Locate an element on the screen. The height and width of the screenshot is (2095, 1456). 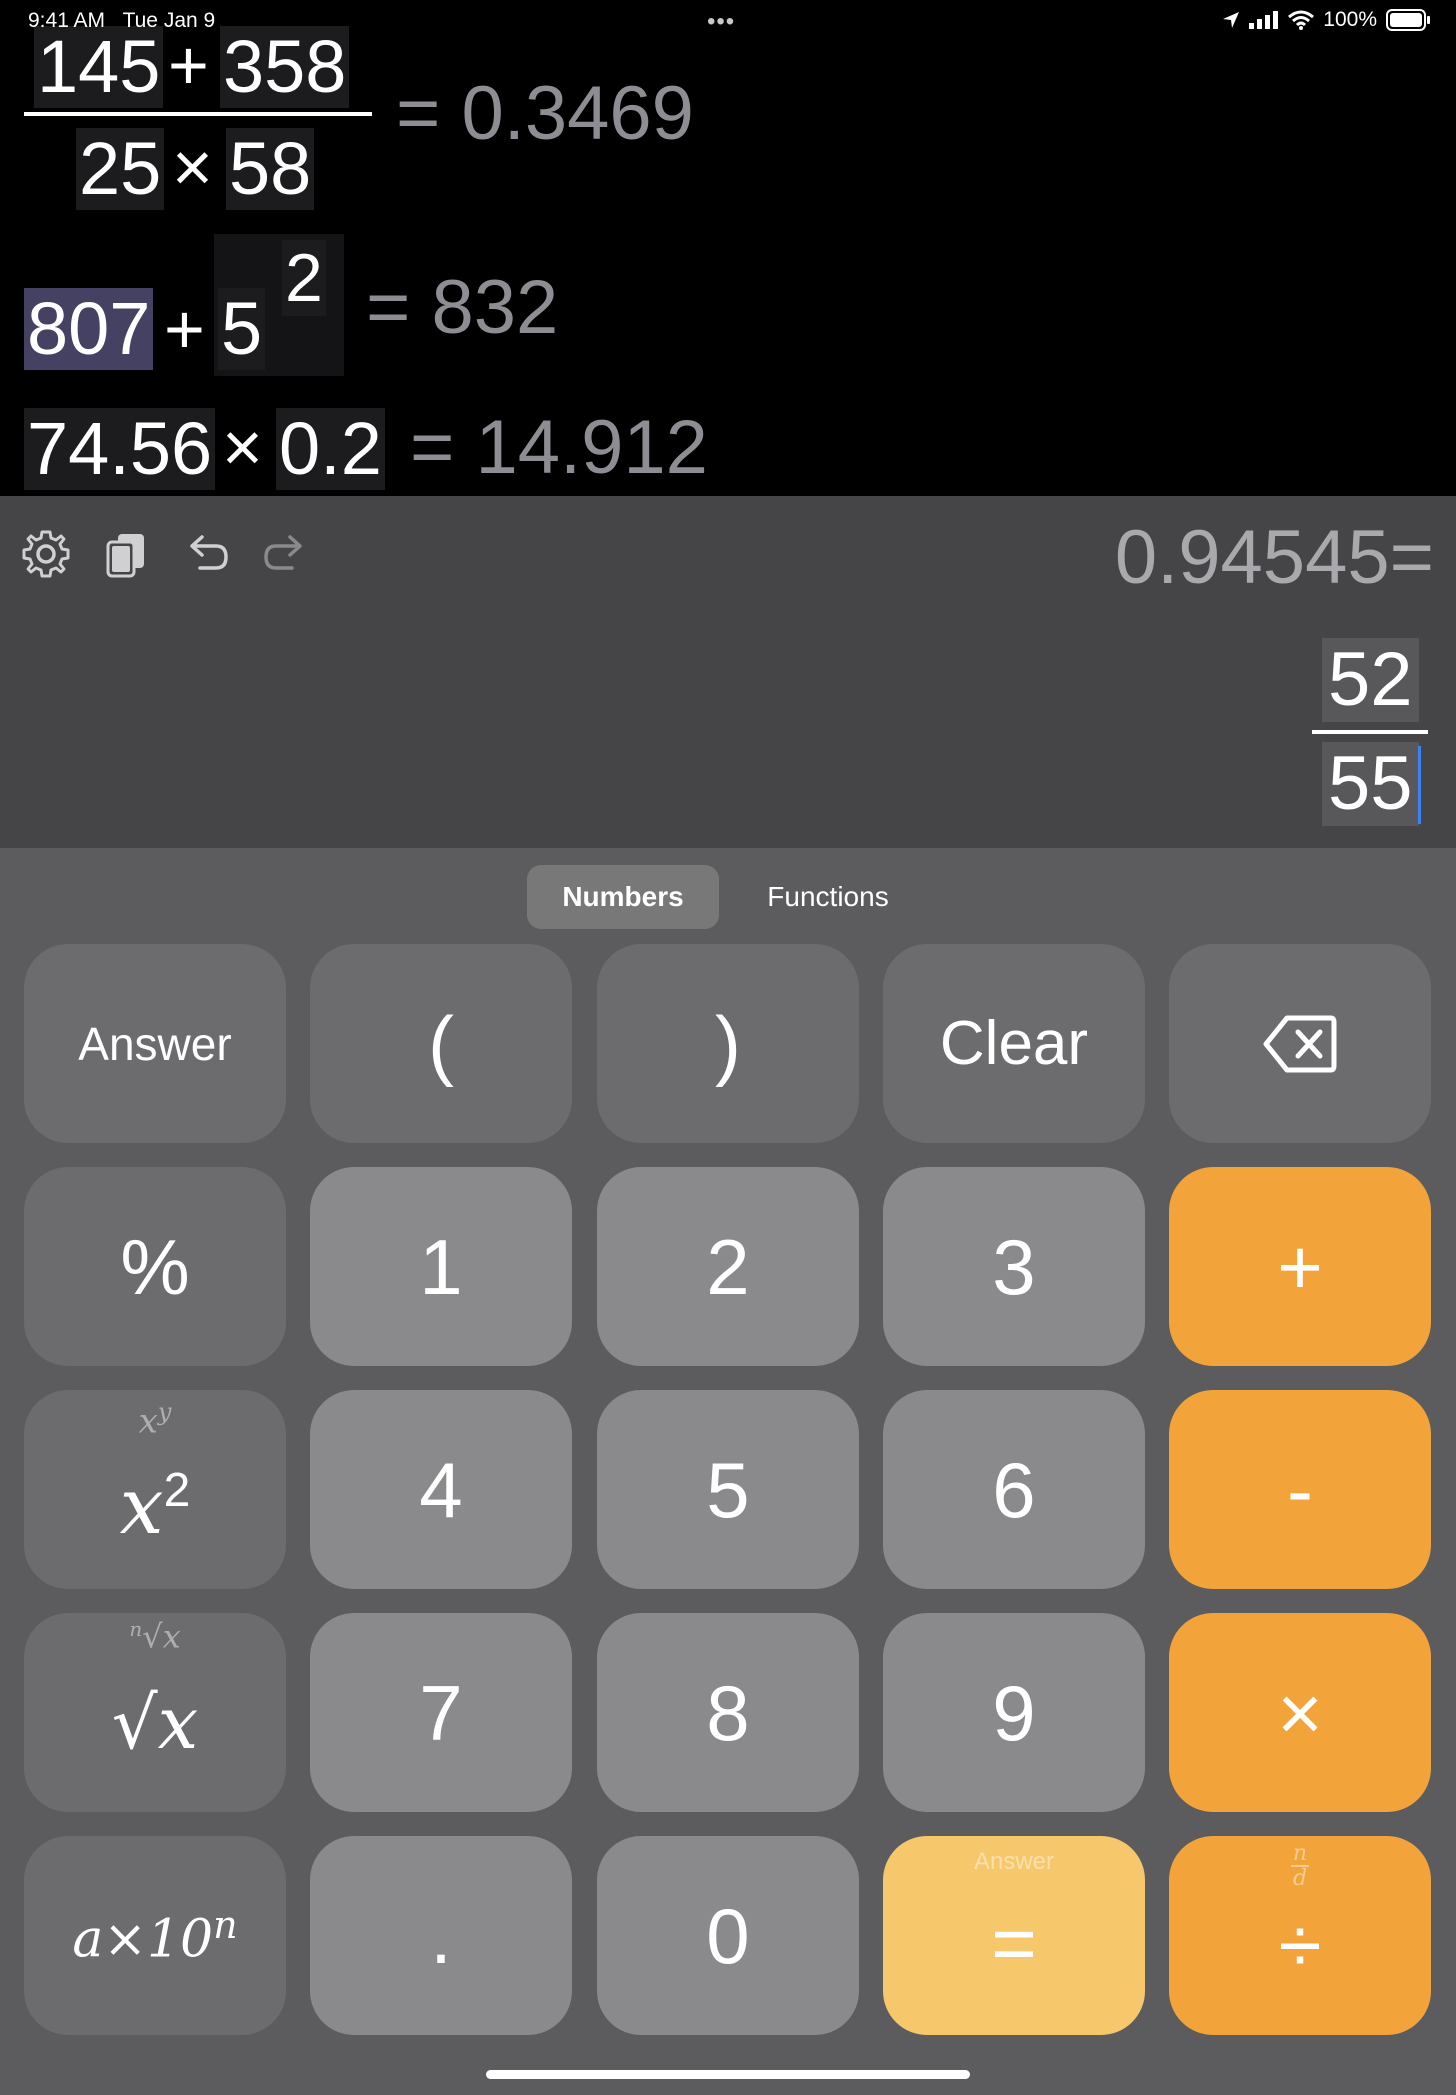
fraction-key-secondary: nd is located at coordinates (1300, 1866).